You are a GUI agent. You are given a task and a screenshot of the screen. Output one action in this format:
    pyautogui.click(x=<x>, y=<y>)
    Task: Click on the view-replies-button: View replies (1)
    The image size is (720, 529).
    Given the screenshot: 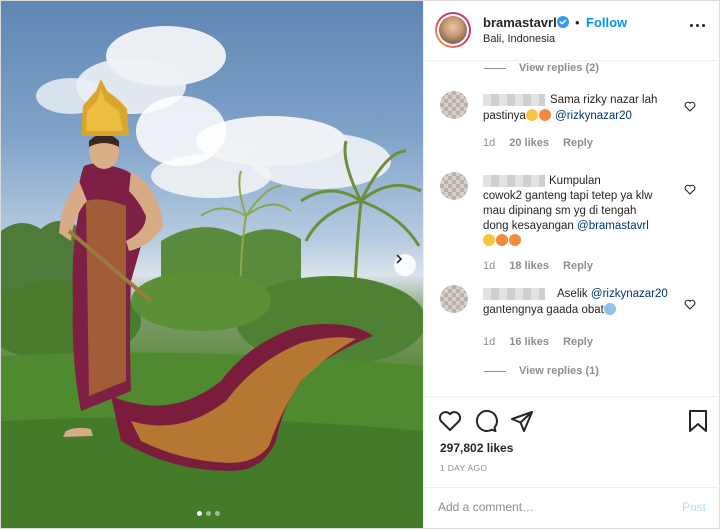 What is the action you would take?
    pyautogui.click(x=541, y=371)
    